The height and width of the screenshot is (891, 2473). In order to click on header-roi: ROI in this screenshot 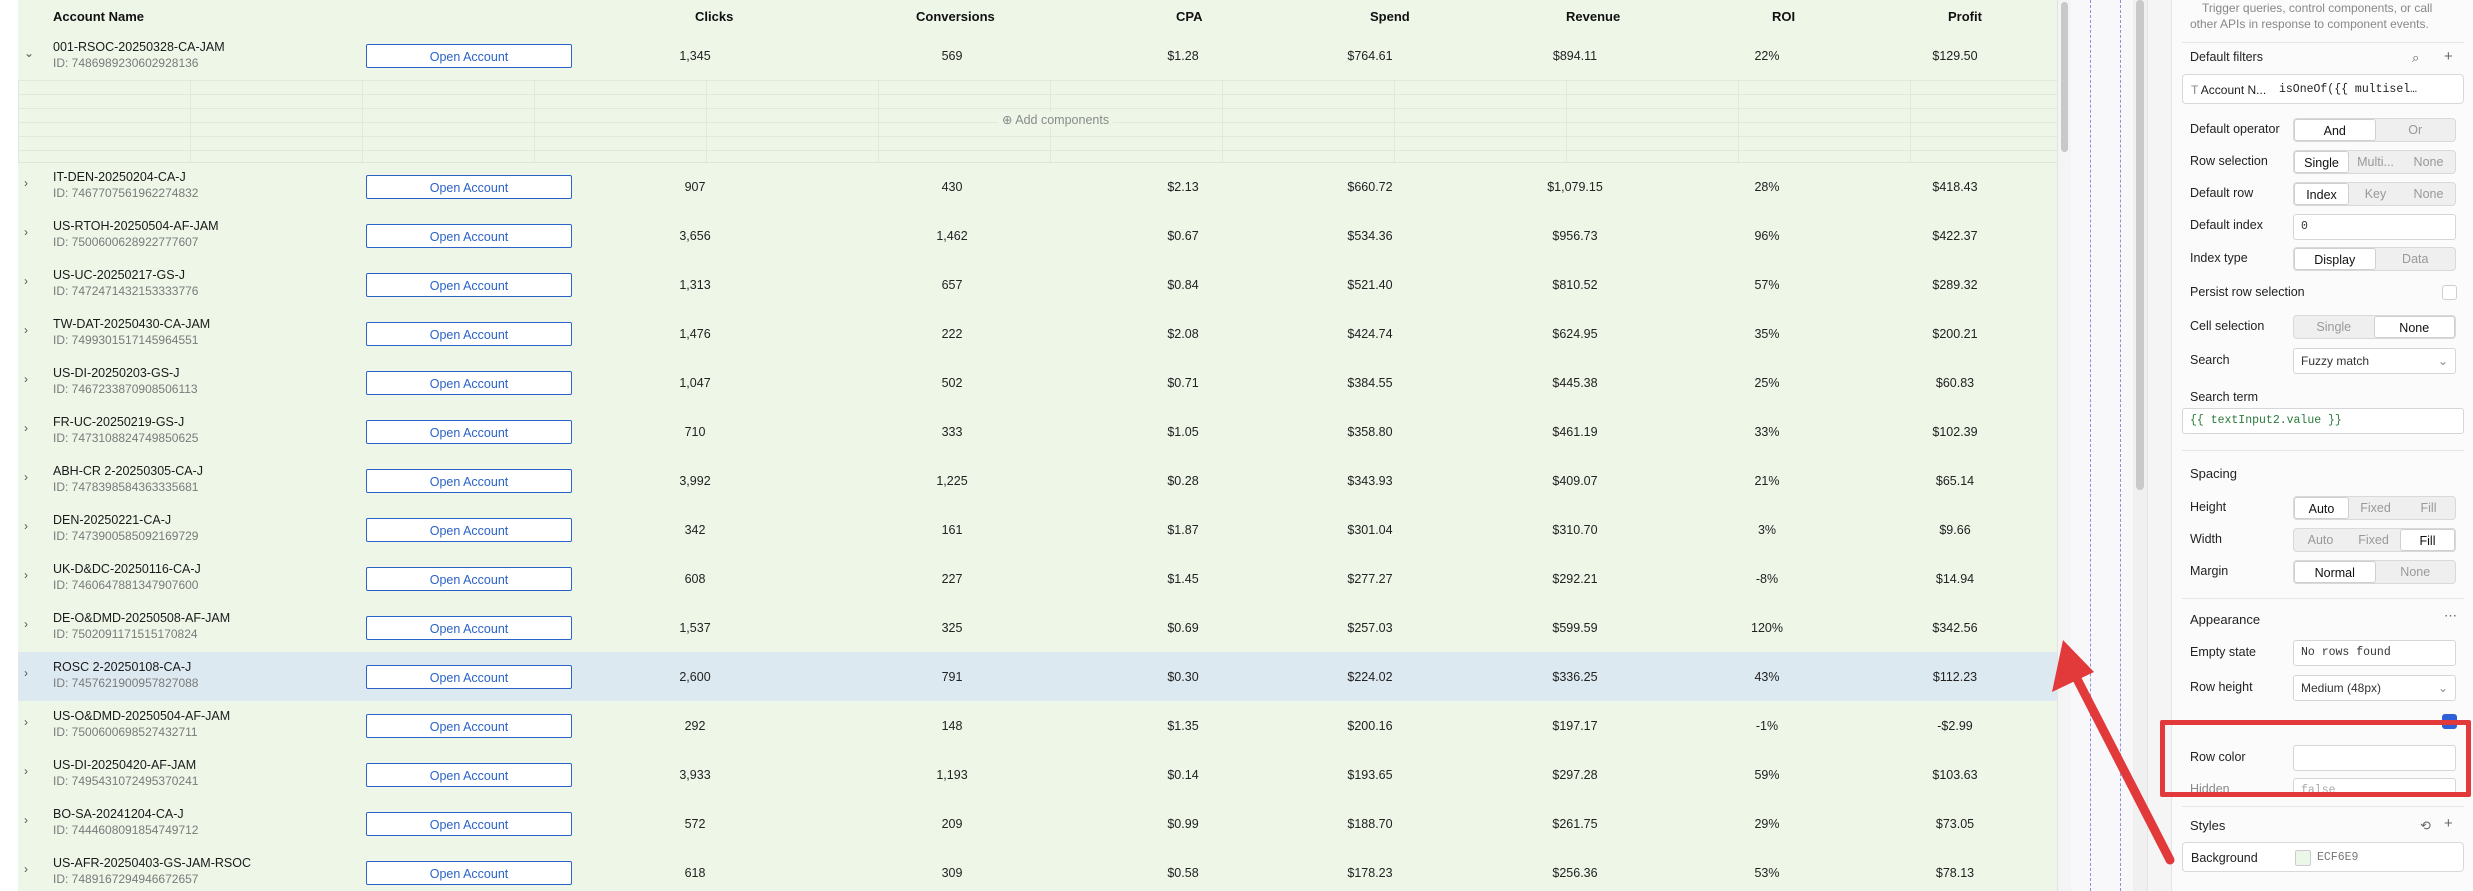, I will do `click(1783, 16)`.